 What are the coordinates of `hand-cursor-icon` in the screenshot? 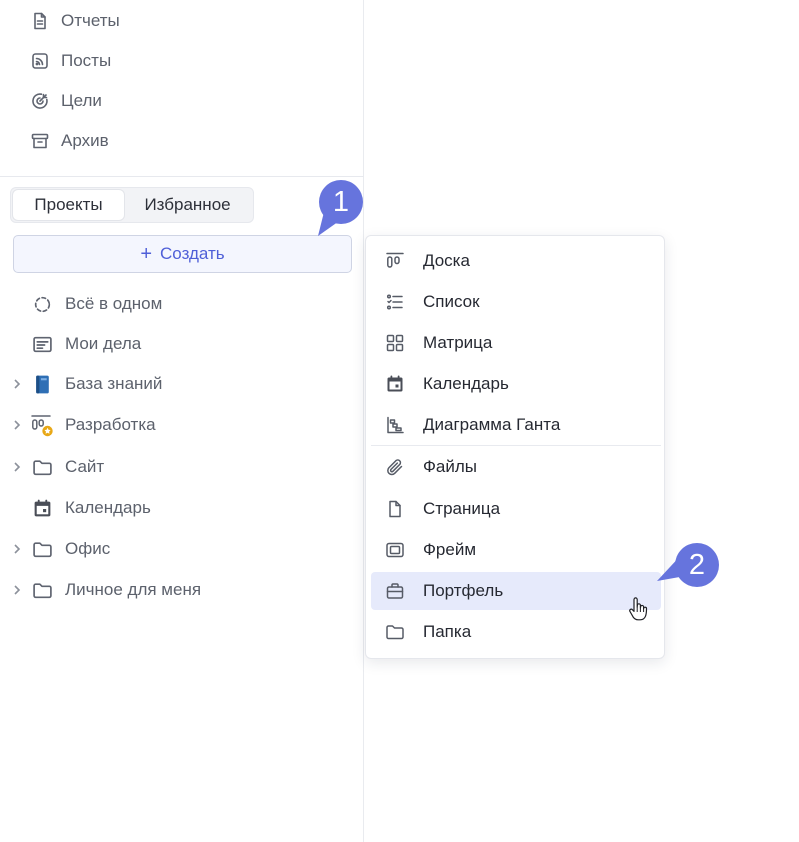 It's located at (638, 609).